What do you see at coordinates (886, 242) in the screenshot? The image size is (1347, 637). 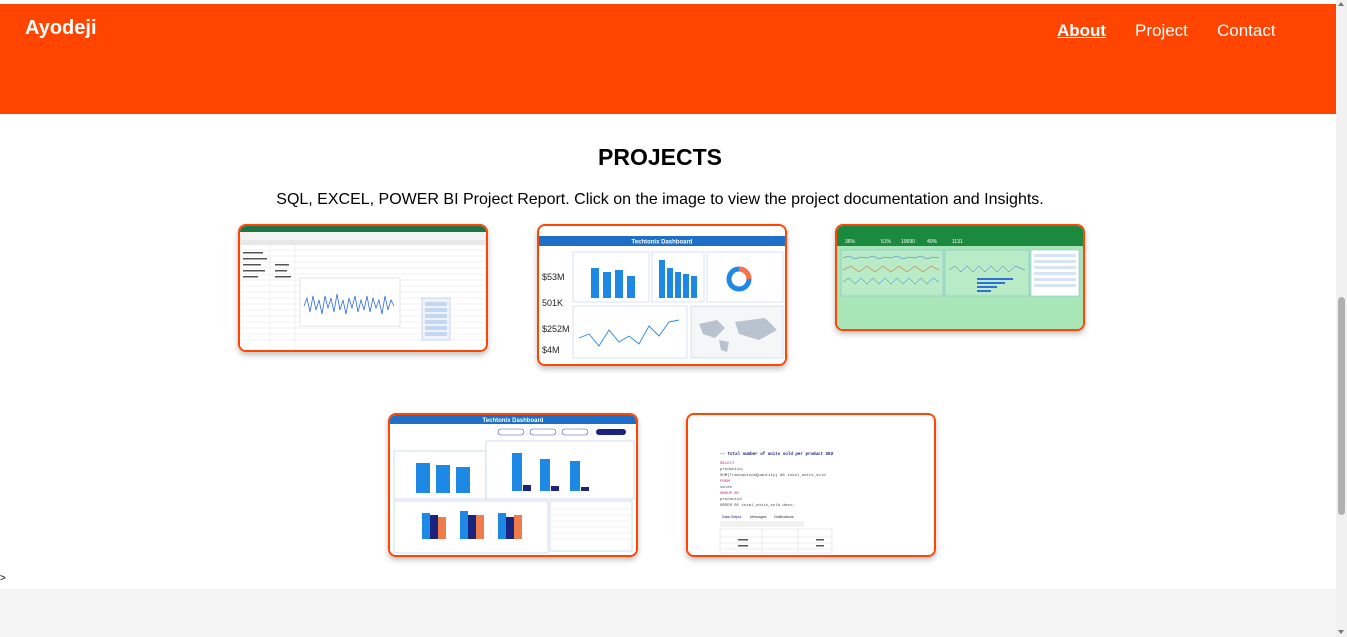 I see `kpi-value: 51%` at bounding box center [886, 242].